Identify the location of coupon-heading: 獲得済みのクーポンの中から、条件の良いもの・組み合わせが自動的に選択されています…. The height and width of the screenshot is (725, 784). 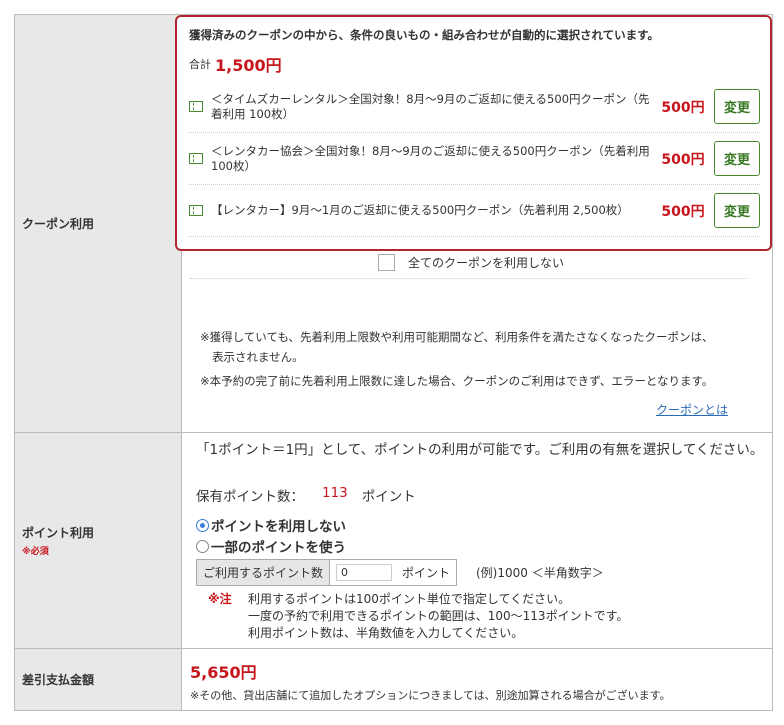
(424, 35).